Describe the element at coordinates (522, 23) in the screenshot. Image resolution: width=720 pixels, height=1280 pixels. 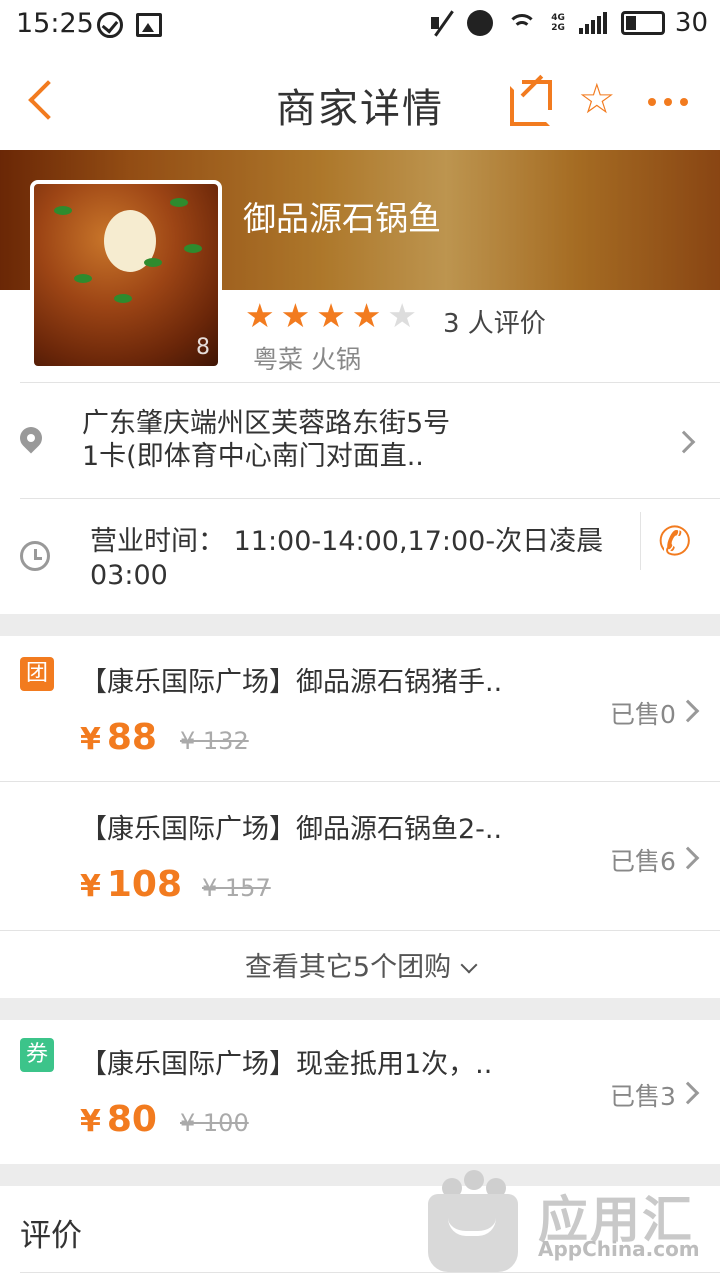
I see `wifi-icon` at that location.